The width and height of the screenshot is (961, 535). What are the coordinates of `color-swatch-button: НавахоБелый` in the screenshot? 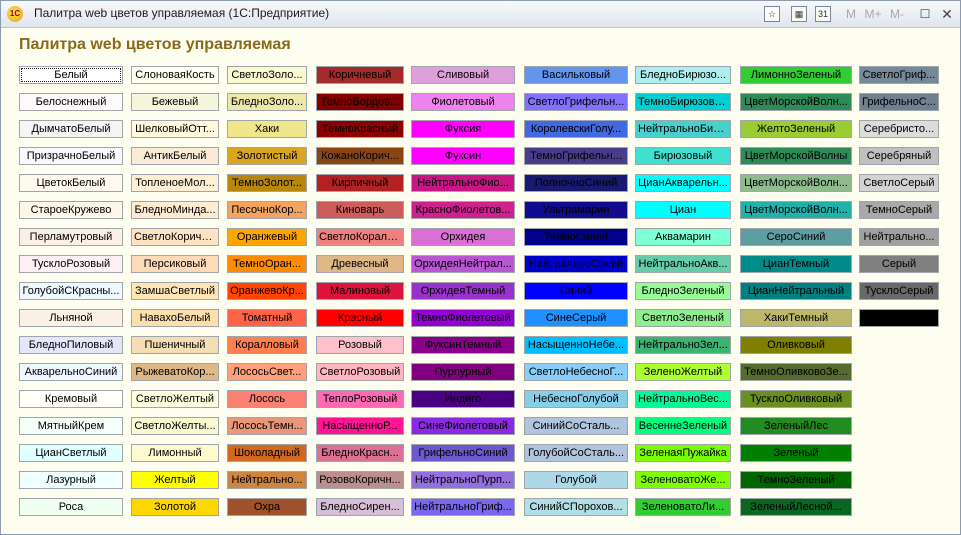 It's located at (175, 318).